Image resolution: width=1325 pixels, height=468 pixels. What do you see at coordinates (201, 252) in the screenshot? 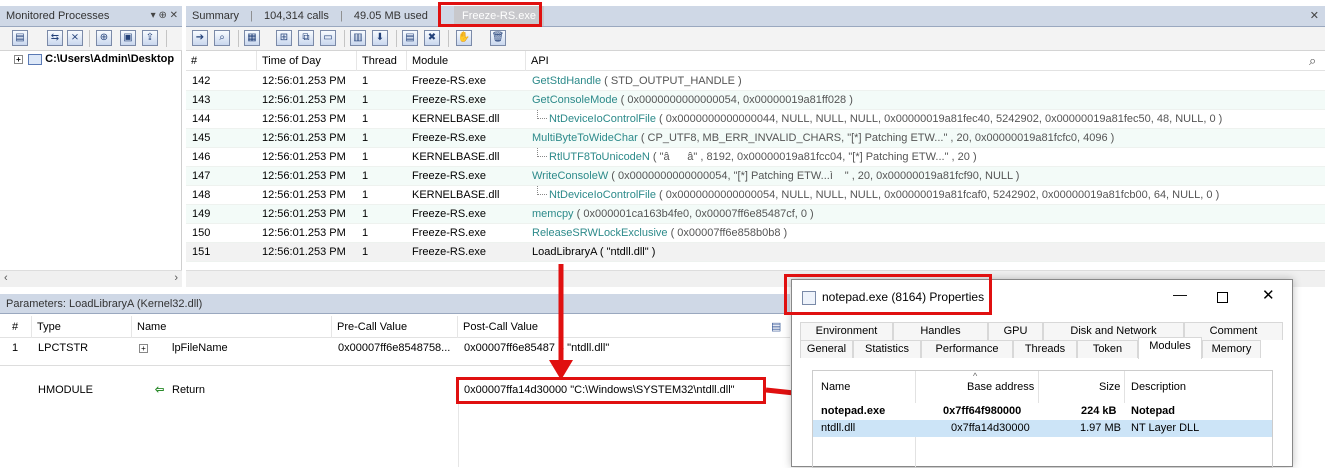
I see `row-num: 151` at bounding box center [201, 252].